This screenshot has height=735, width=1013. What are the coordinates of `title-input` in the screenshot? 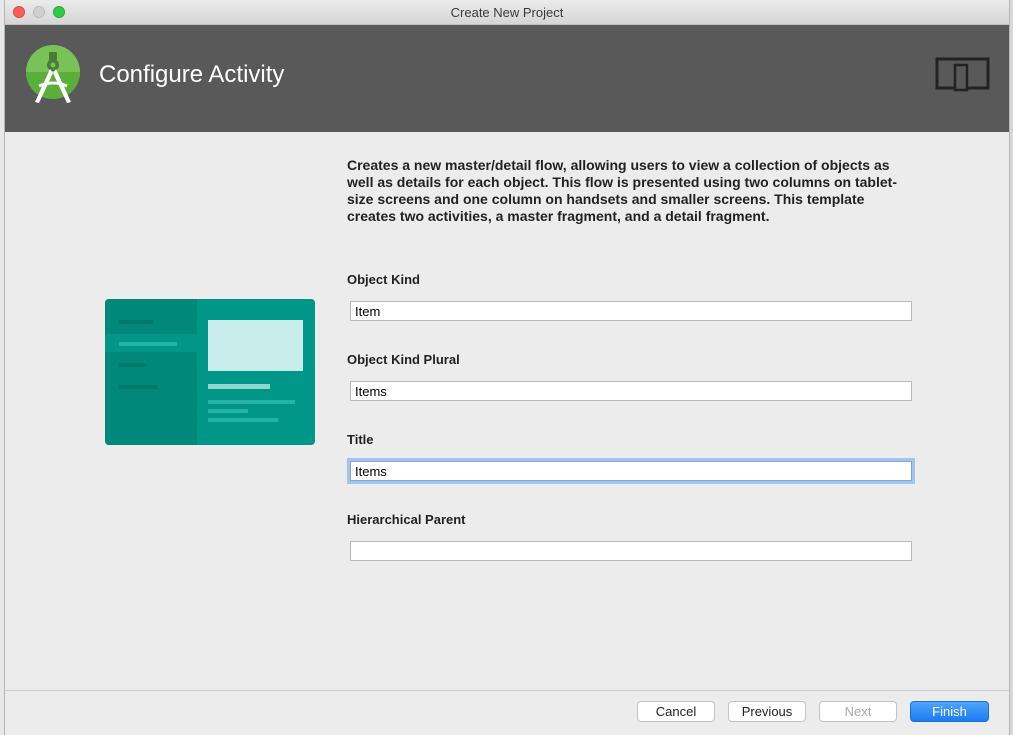 It's located at (631, 471).